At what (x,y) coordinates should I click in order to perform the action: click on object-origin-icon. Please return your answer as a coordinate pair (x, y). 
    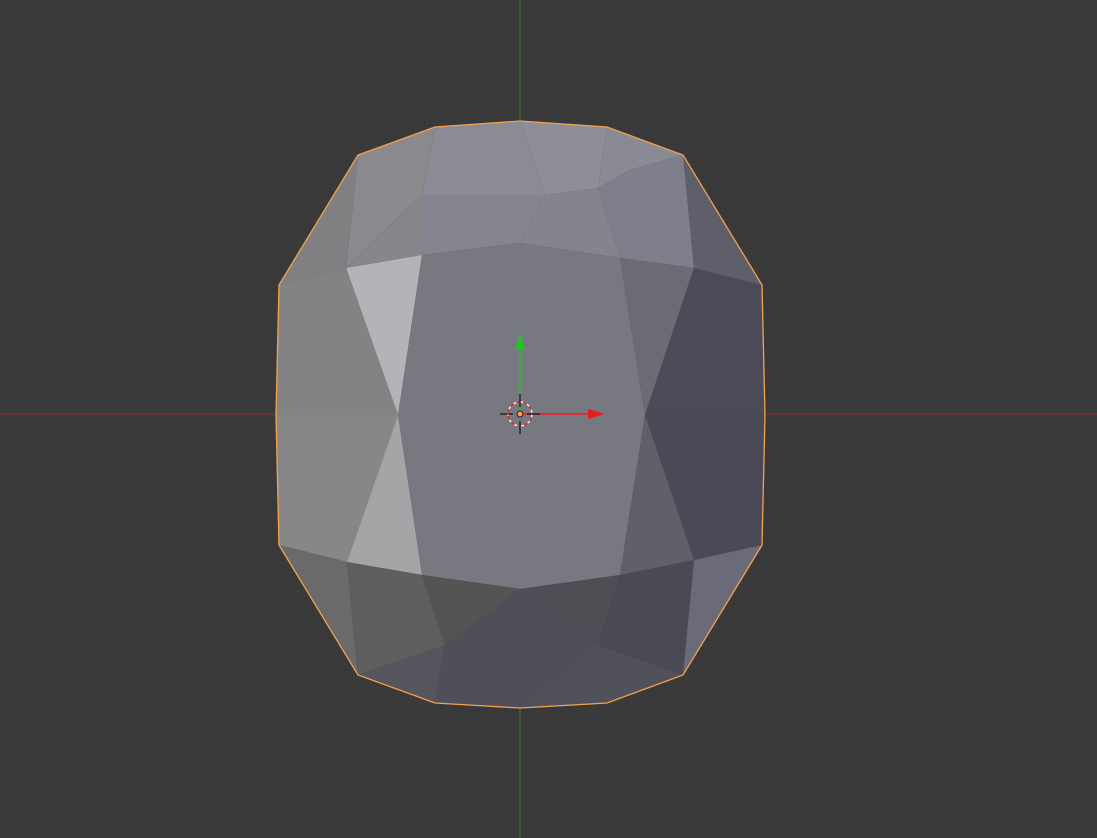
    Looking at the image, I should click on (520, 414).